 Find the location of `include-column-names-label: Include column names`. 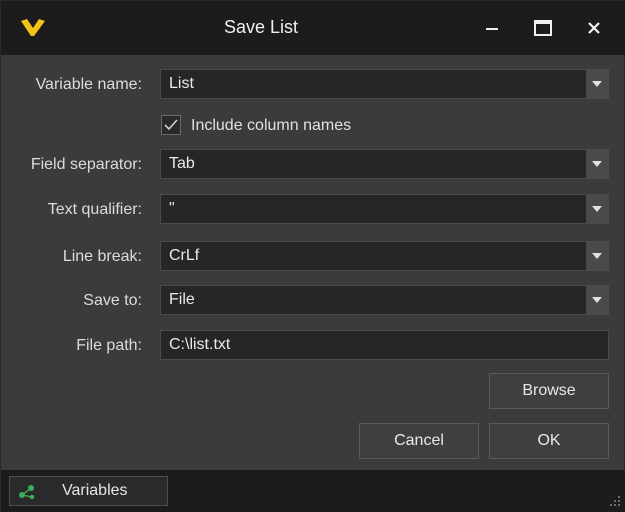

include-column-names-label: Include column names is located at coordinates (271, 126).